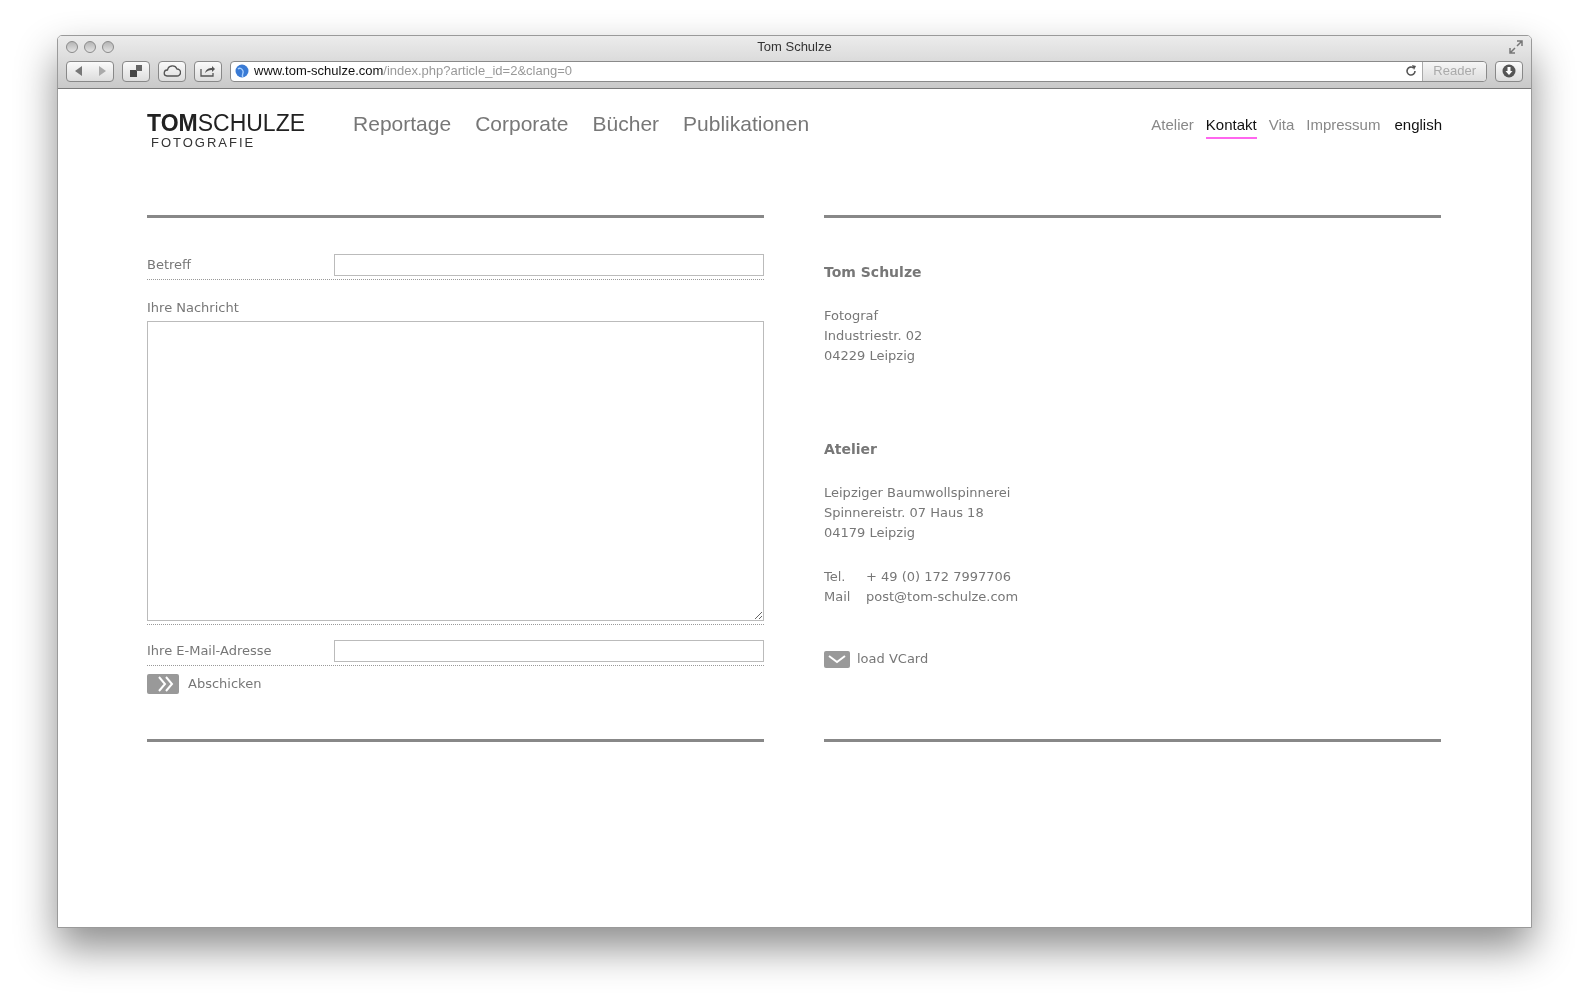 This screenshot has width=1589, height=1007. Describe the element at coordinates (942, 597) in the screenshot. I see `contact-value: post@tom-schulze.com` at that location.